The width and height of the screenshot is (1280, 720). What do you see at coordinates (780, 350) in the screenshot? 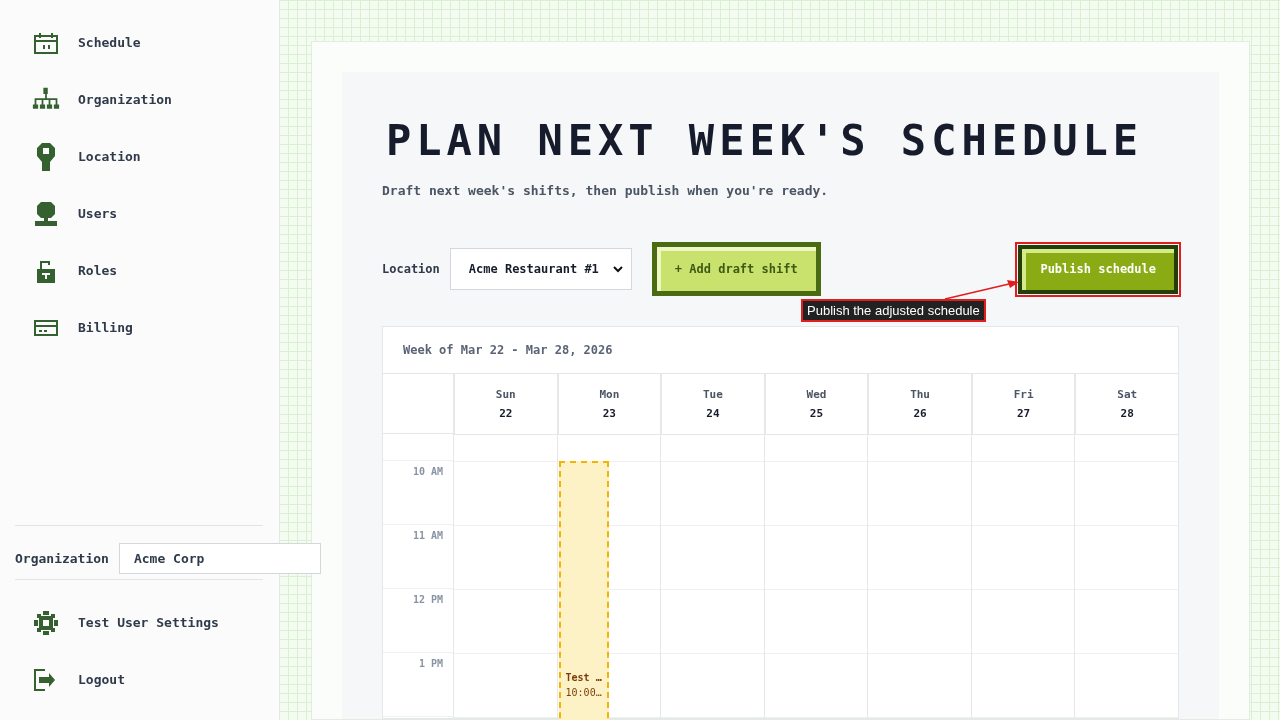
I see `week-label: Week of Mar 22 - Mar 28, 2026` at bounding box center [780, 350].